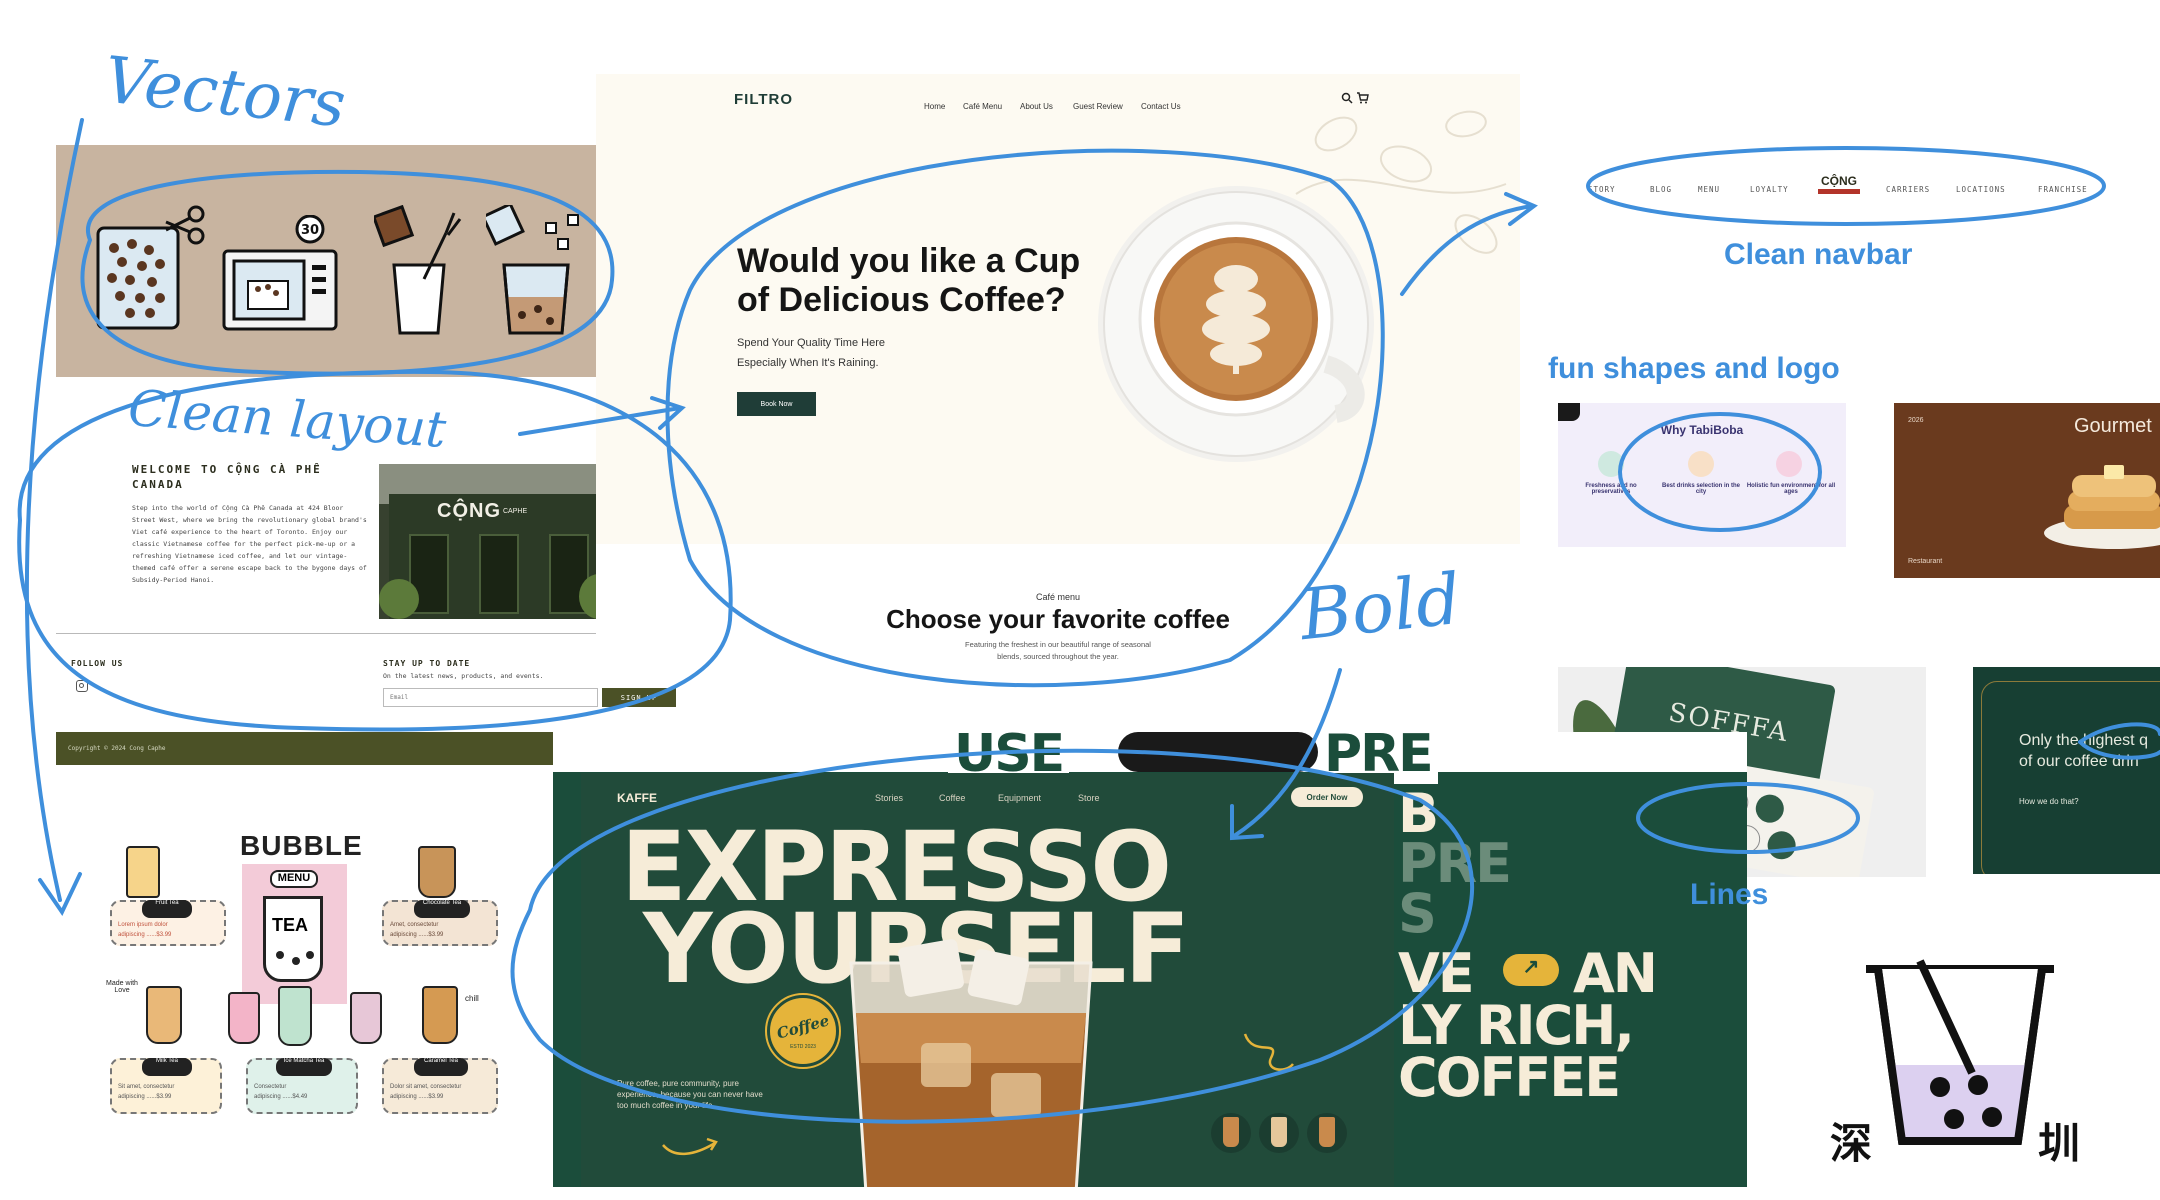  Describe the element at coordinates (2113, 426) in the screenshot. I see `gourmet-title: Gourmet` at that location.